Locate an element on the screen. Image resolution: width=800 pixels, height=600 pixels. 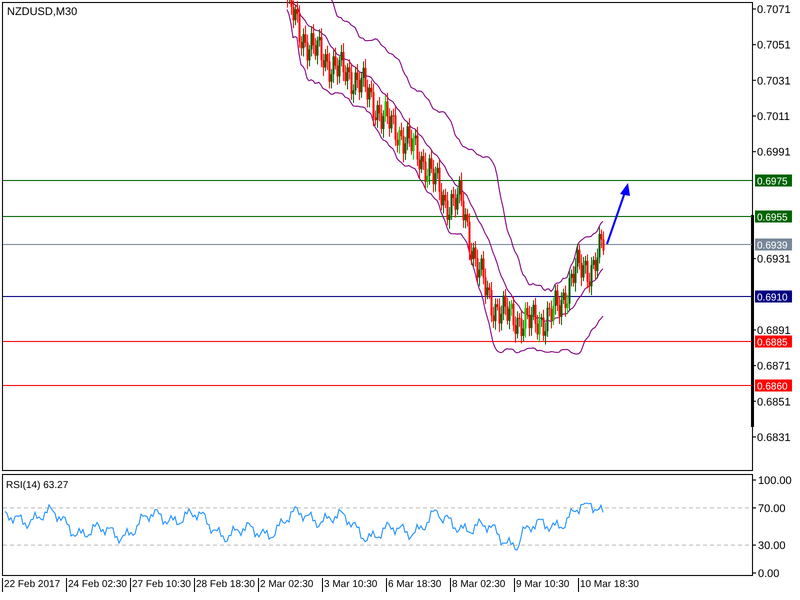
rsi-title: RSI(14) 63.27 is located at coordinates (37, 485).